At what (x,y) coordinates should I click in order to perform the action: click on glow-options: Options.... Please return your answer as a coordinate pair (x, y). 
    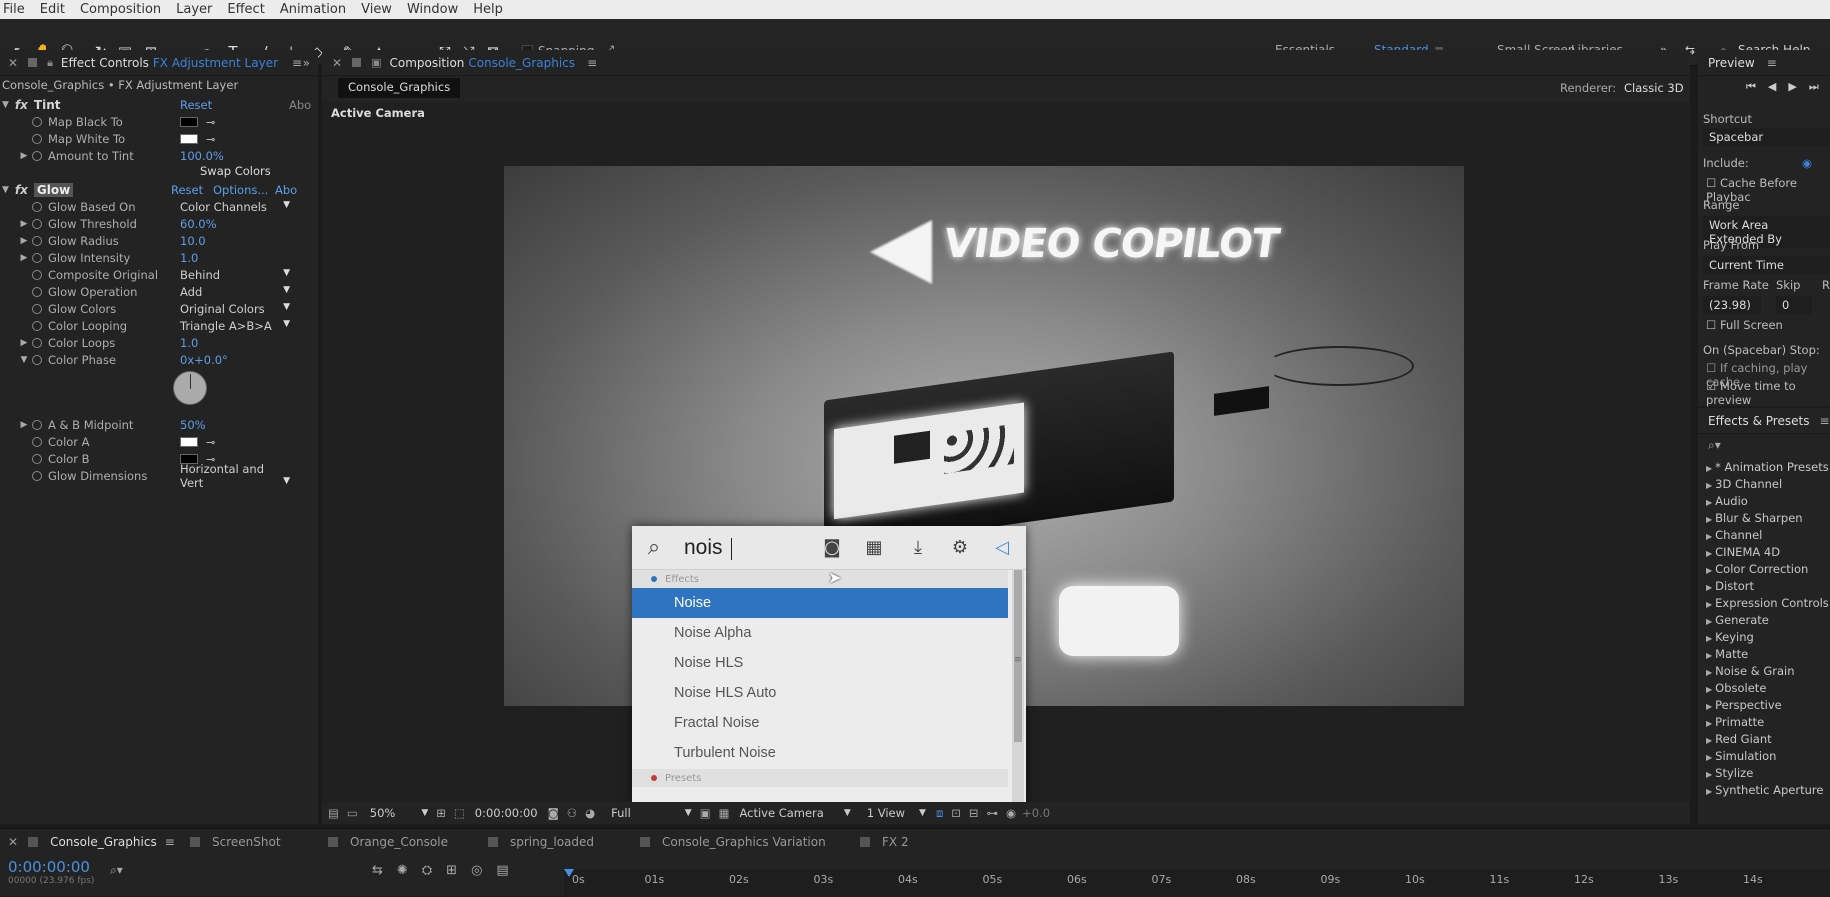
    Looking at the image, I should click on (240, 190).